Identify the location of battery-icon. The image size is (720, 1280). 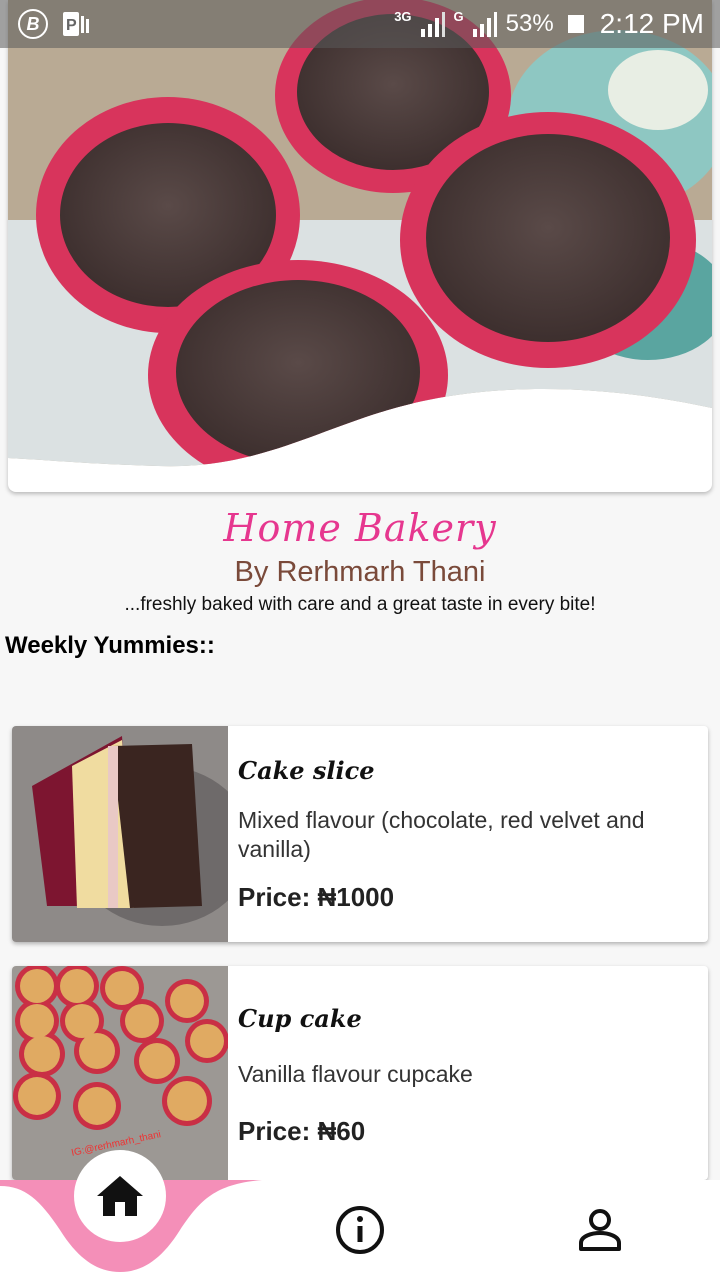
(575, 24).